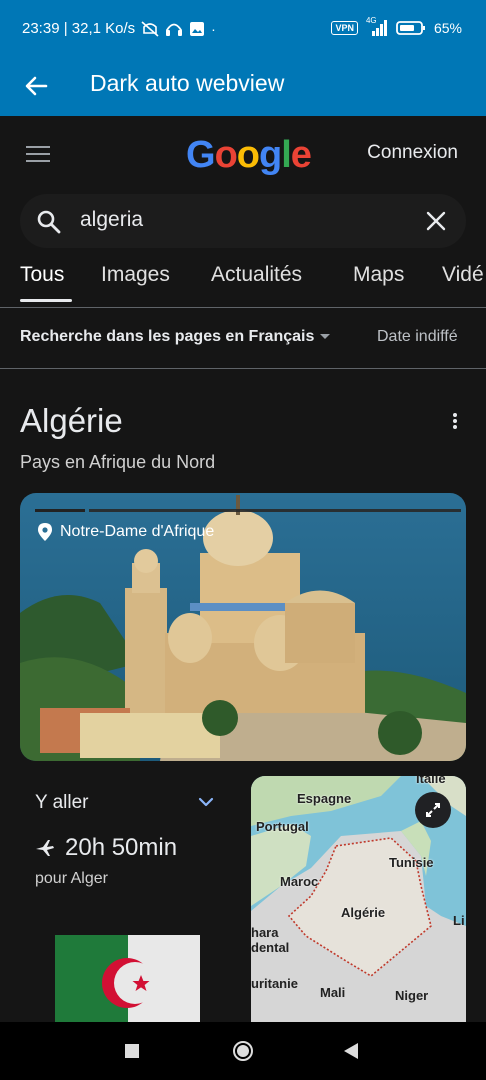 The width and height of the screenshot is (486, 1080). What do you see at coordinates (42, 275) in the screenshot?
I see `tab-all: Tous` at bounding box center [42, 275].